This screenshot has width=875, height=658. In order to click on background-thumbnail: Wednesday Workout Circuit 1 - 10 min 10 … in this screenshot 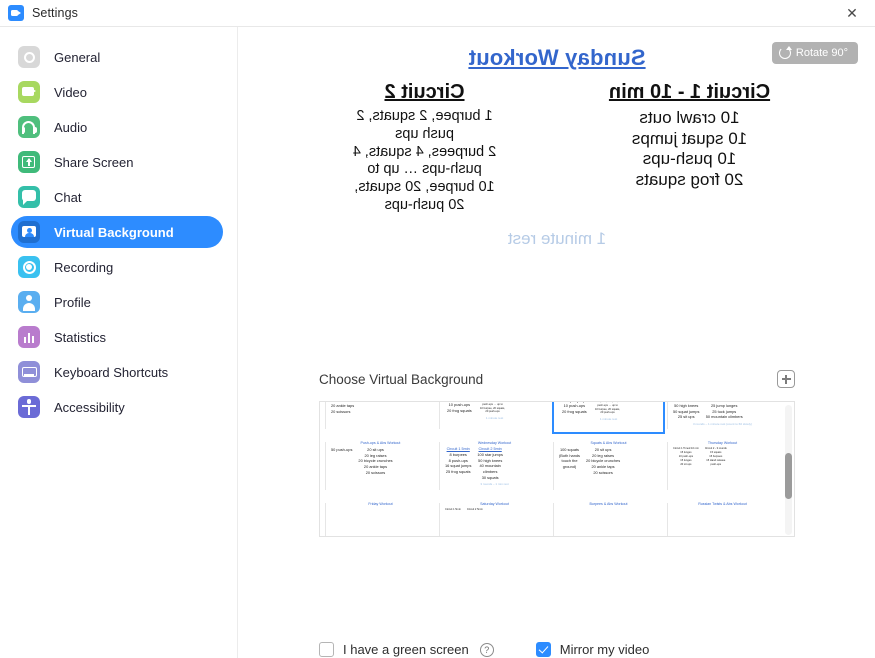, I will do `click(494, 418)`.